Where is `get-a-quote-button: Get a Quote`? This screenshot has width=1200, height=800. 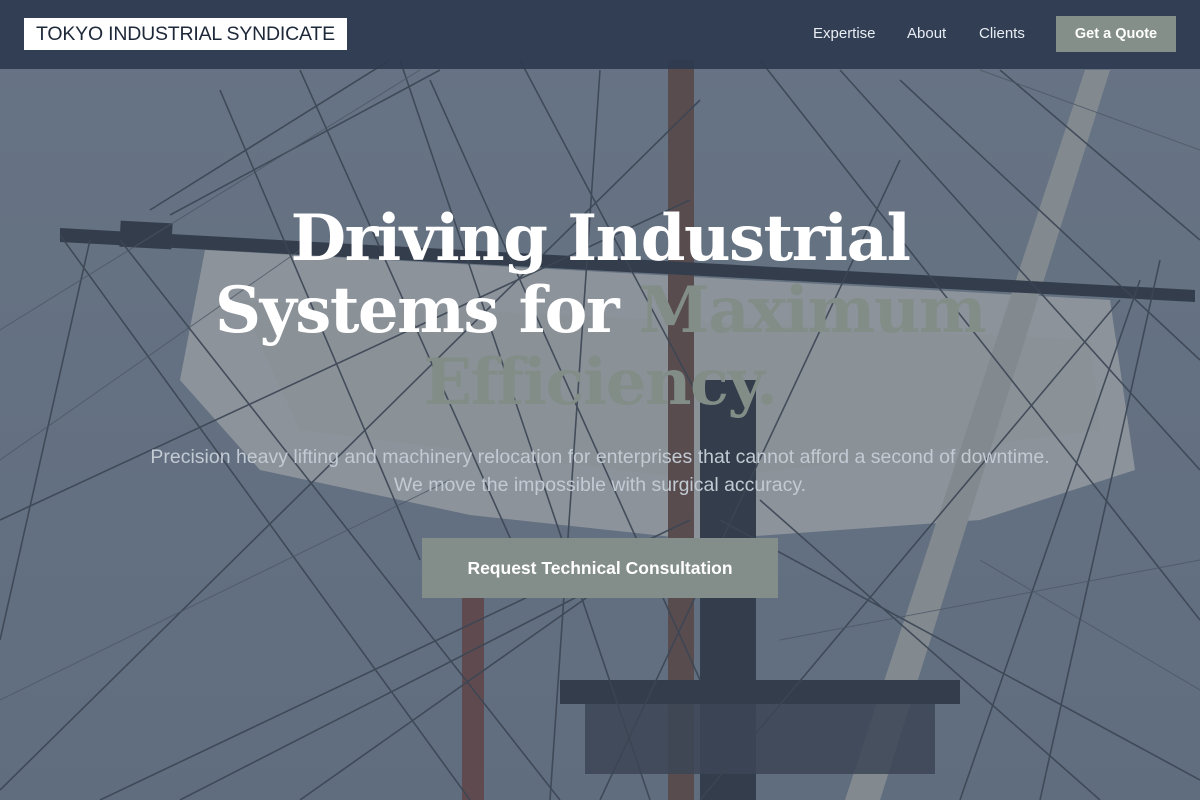
get-a-quote-button: Get a Quote is located at coordinates (1116, 34).